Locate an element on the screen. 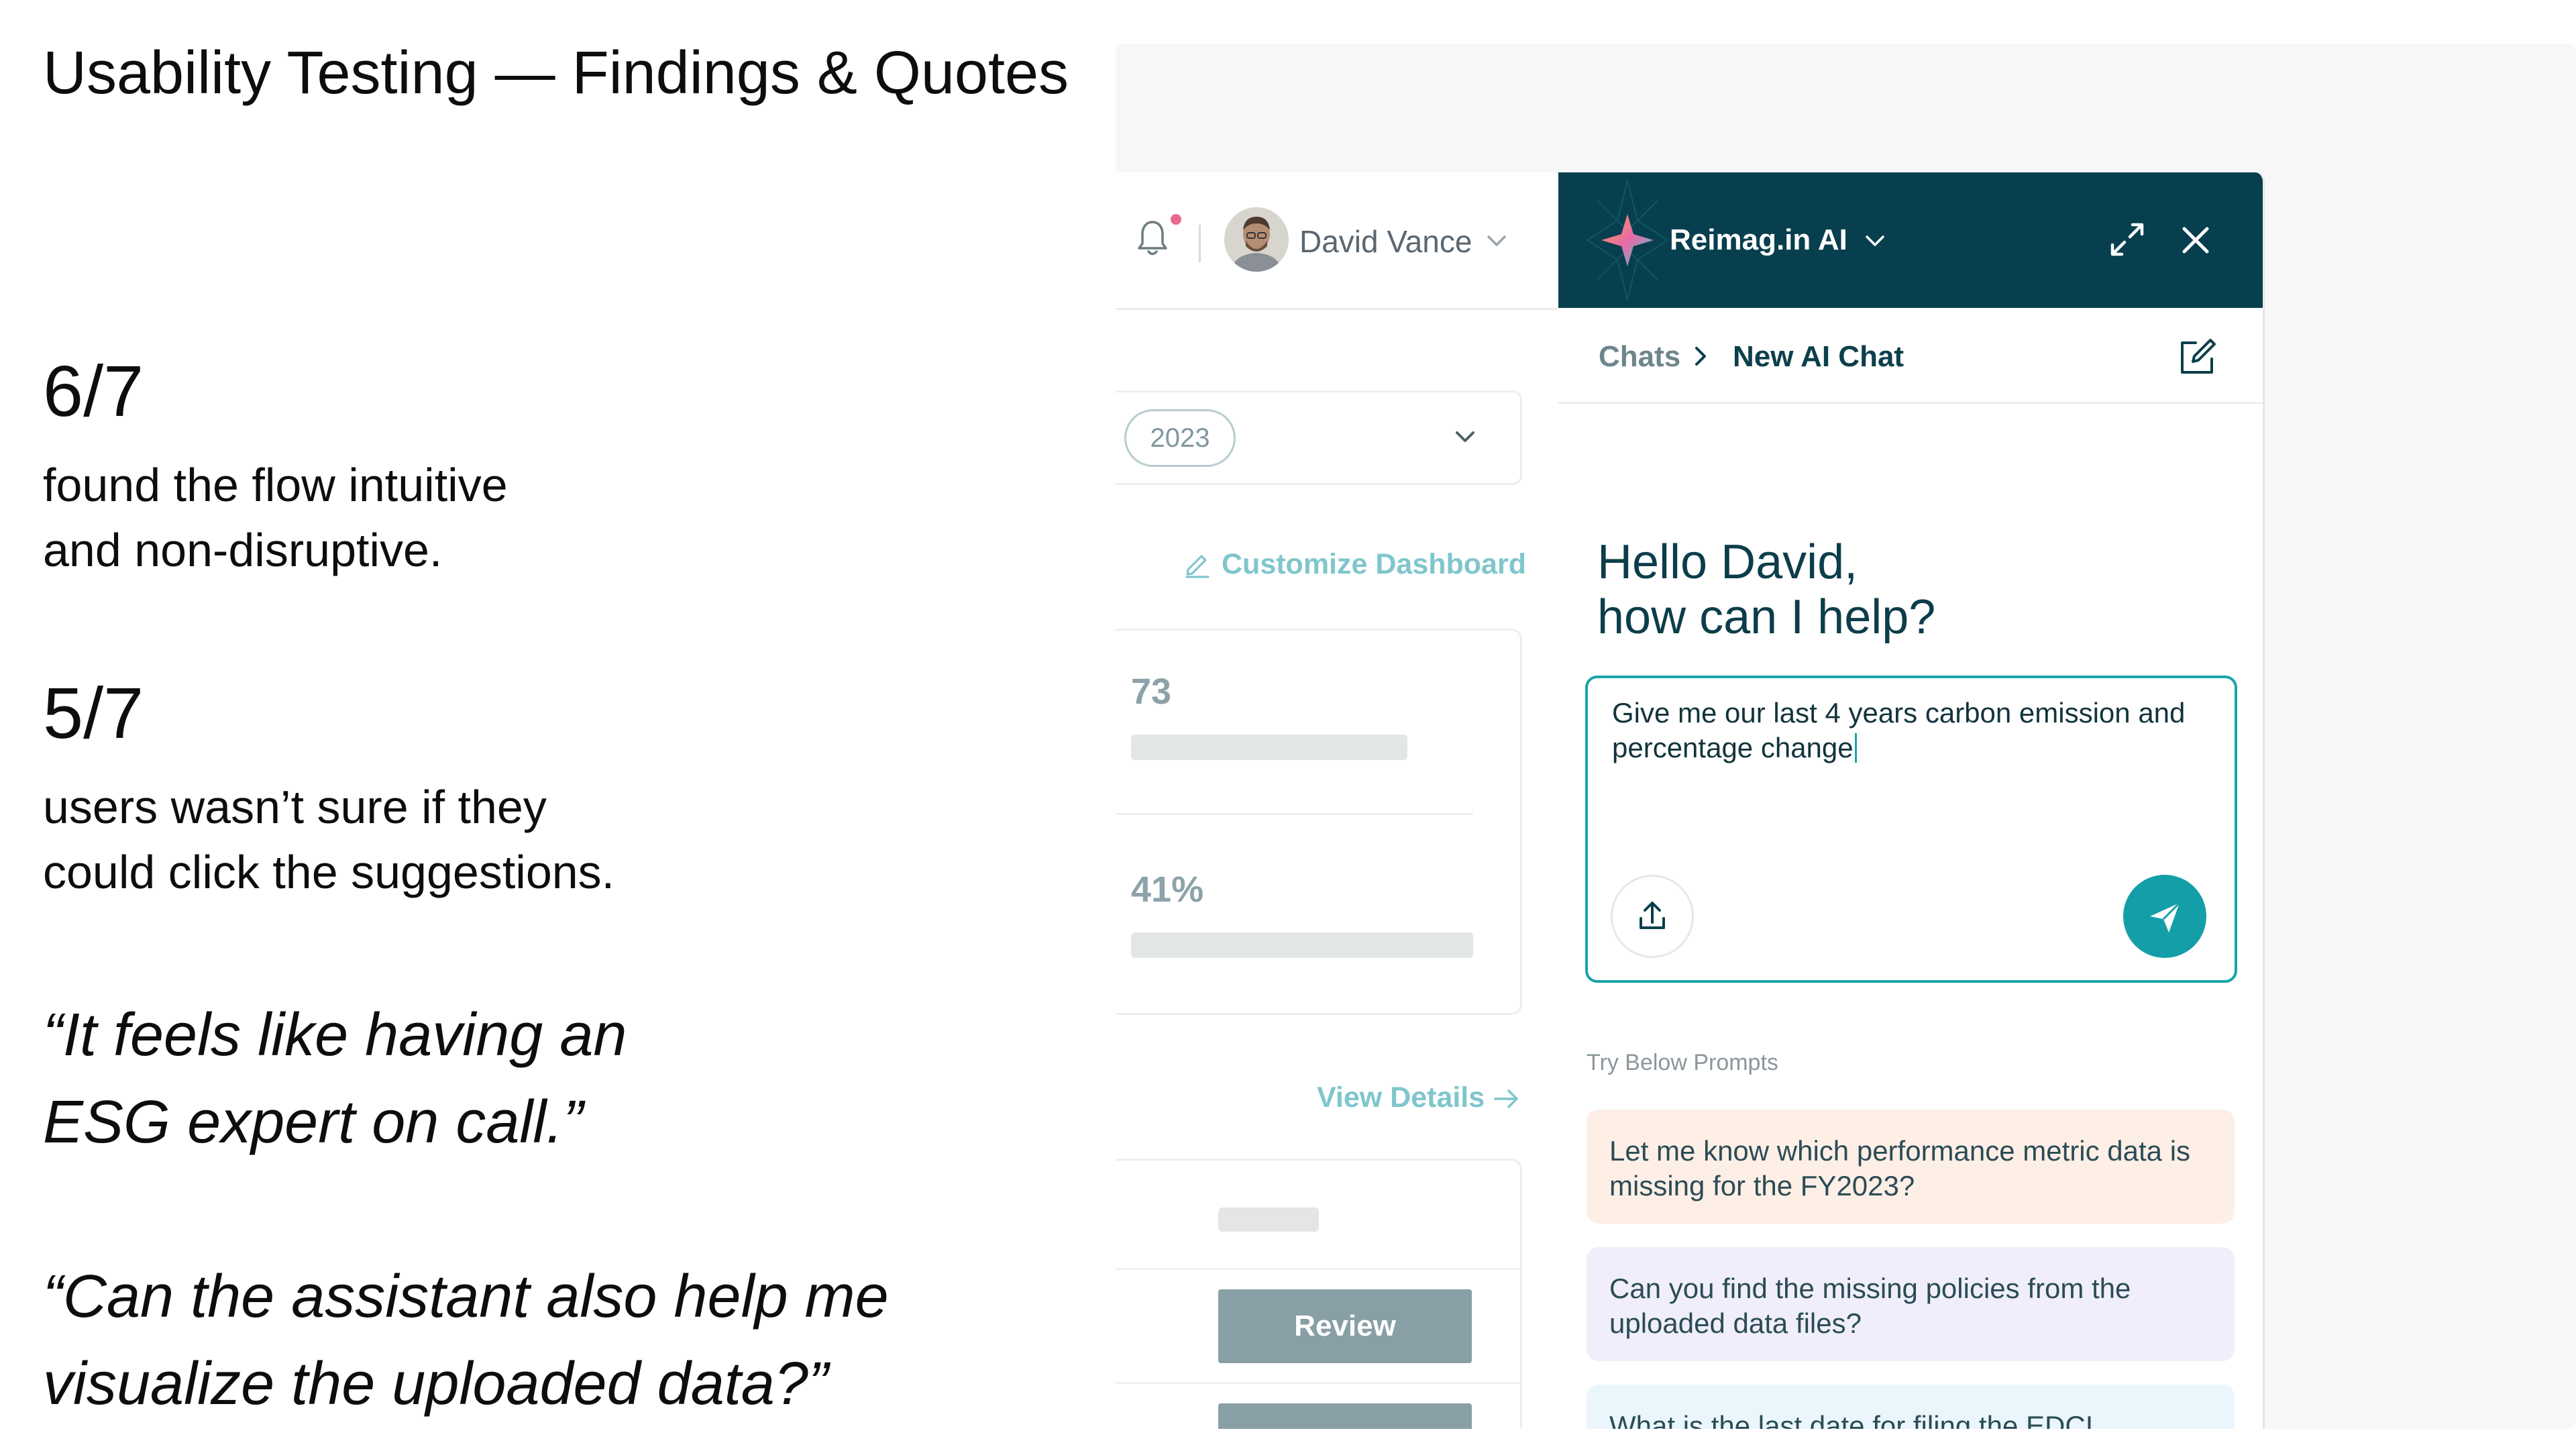  metrics-card: 73 41% is located at coordinates (1319, 822).